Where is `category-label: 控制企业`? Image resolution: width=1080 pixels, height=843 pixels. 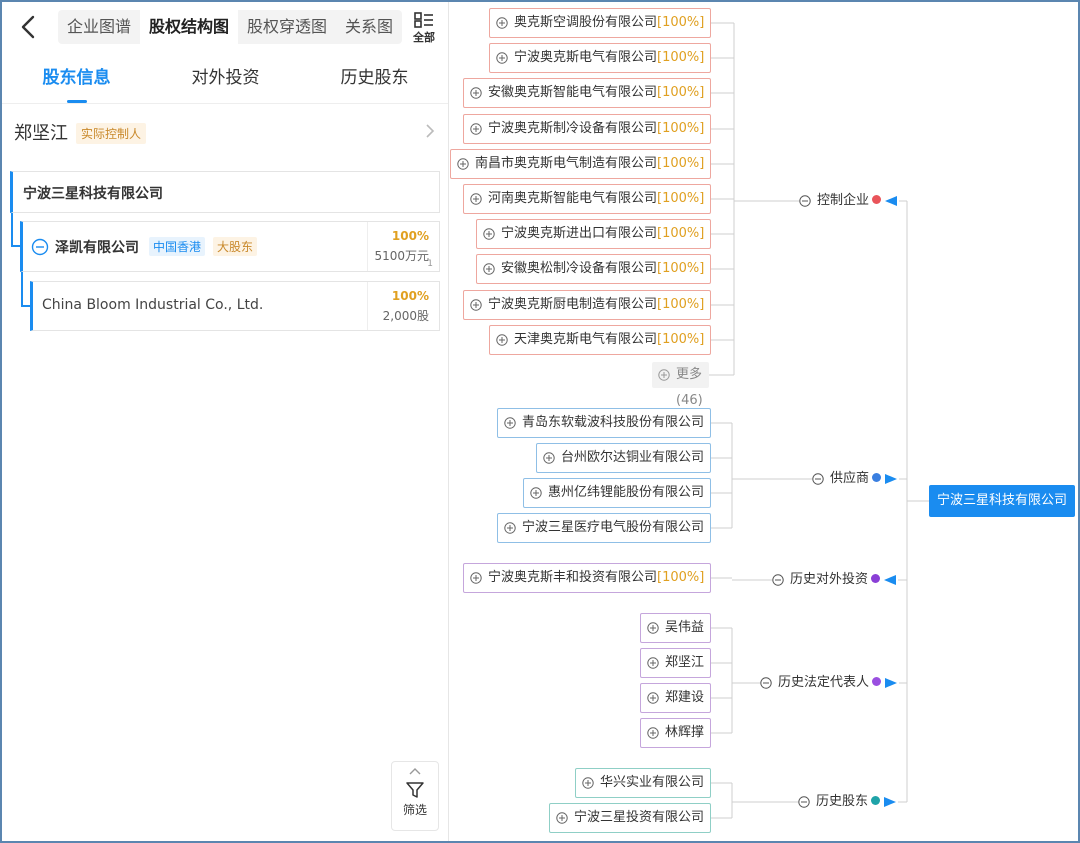 category-label: 控制企业 is located at coordinates (843, 200).